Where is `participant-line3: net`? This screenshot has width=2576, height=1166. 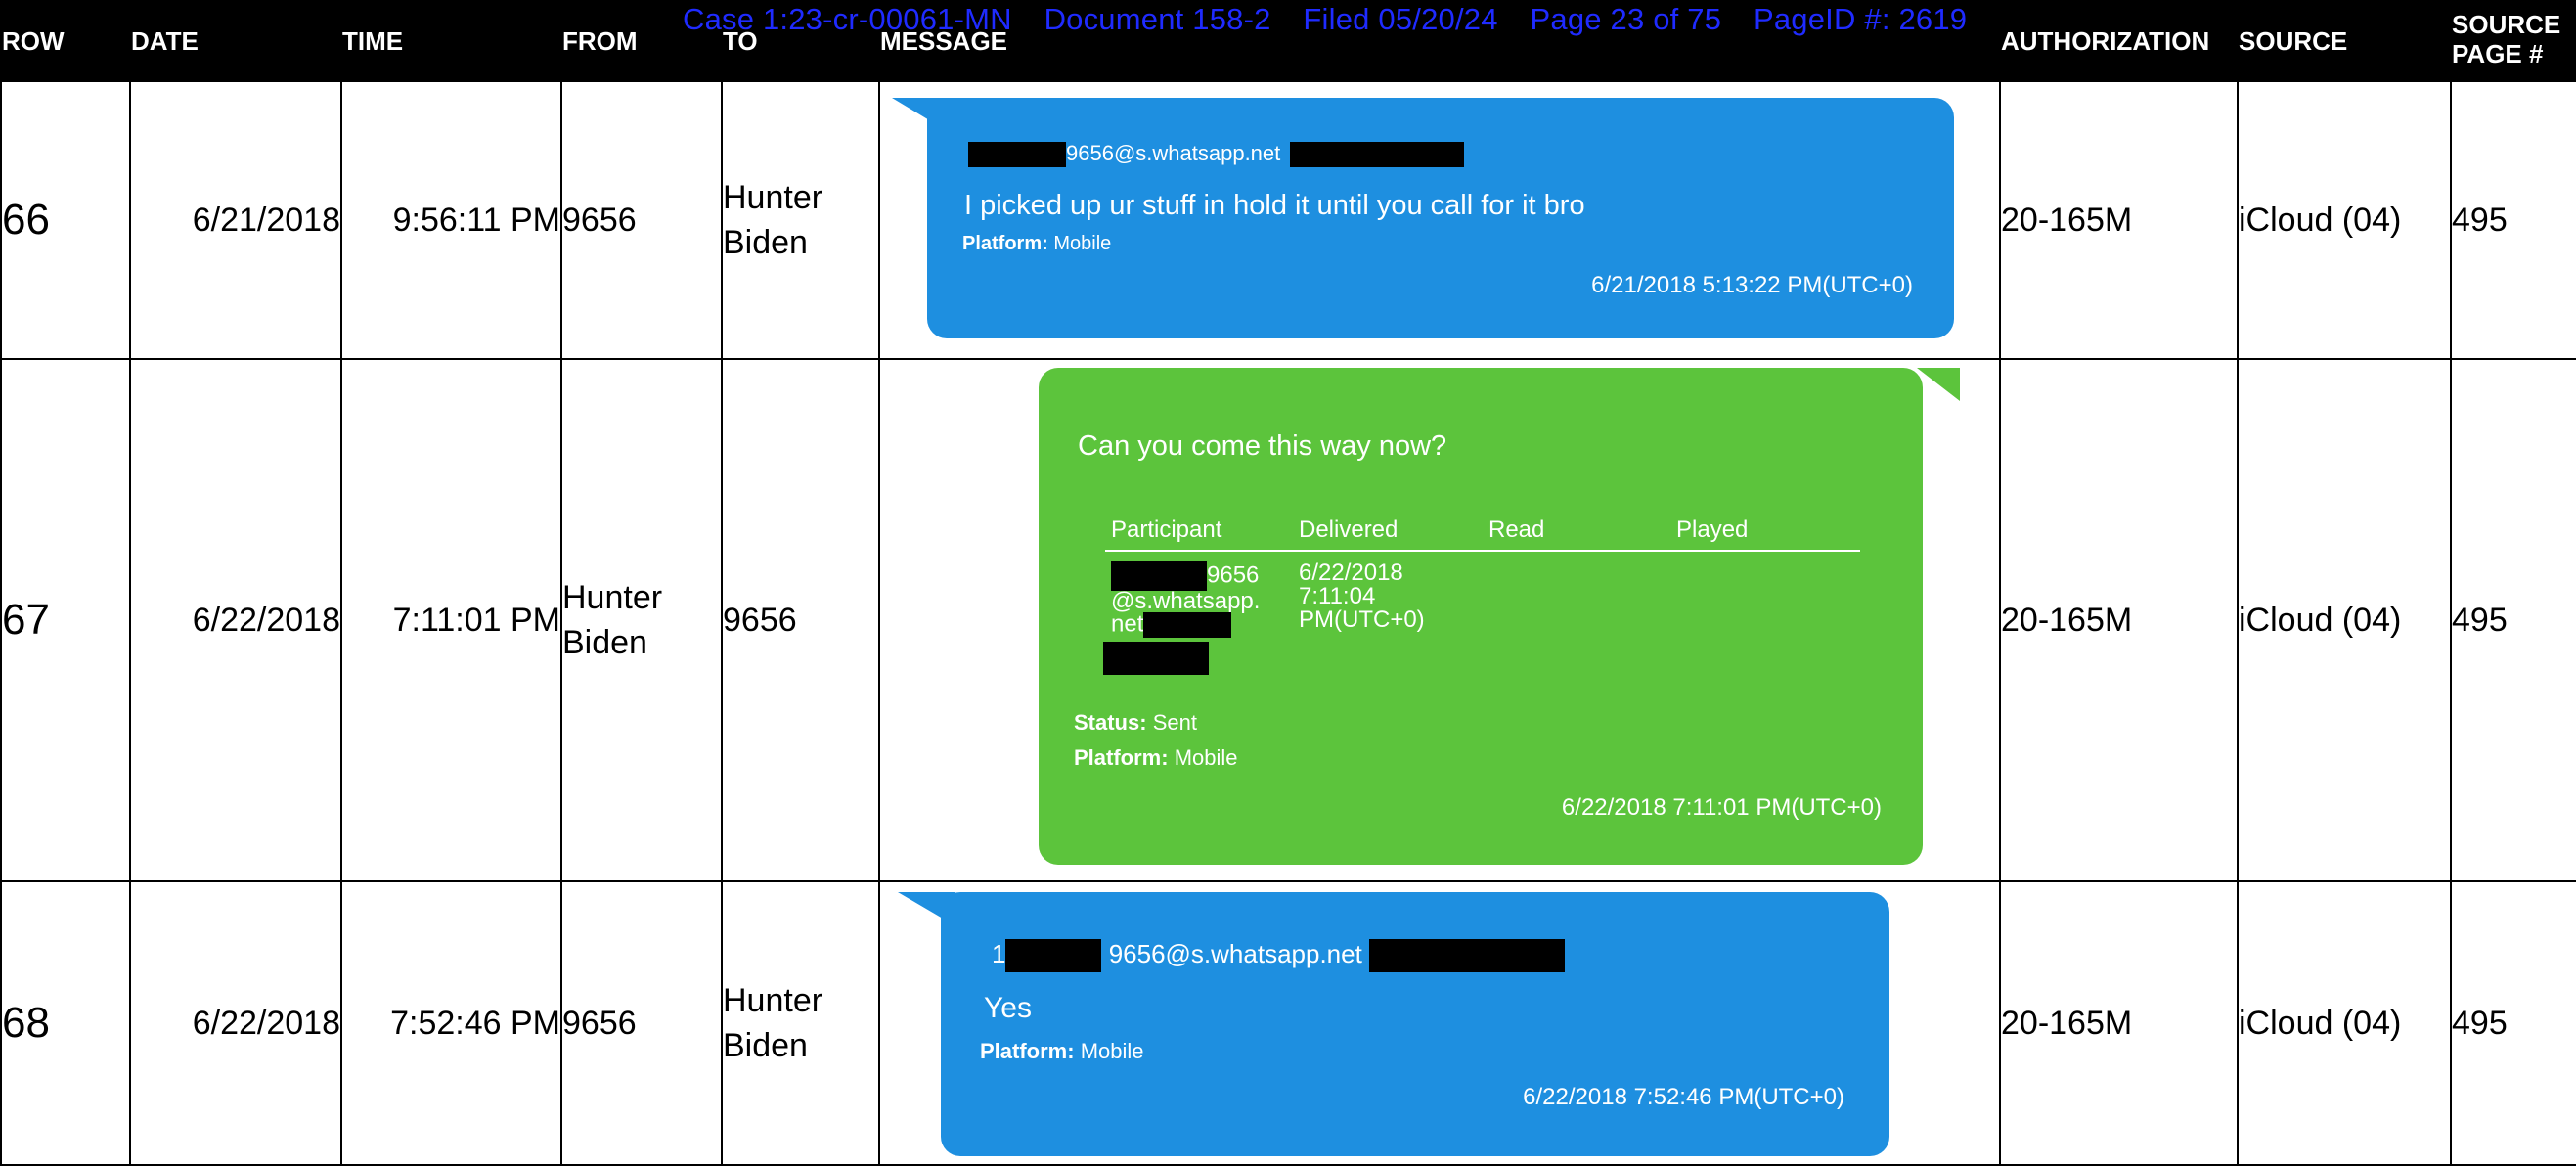
participant-line3: net is located at coordinates (1127, 624).